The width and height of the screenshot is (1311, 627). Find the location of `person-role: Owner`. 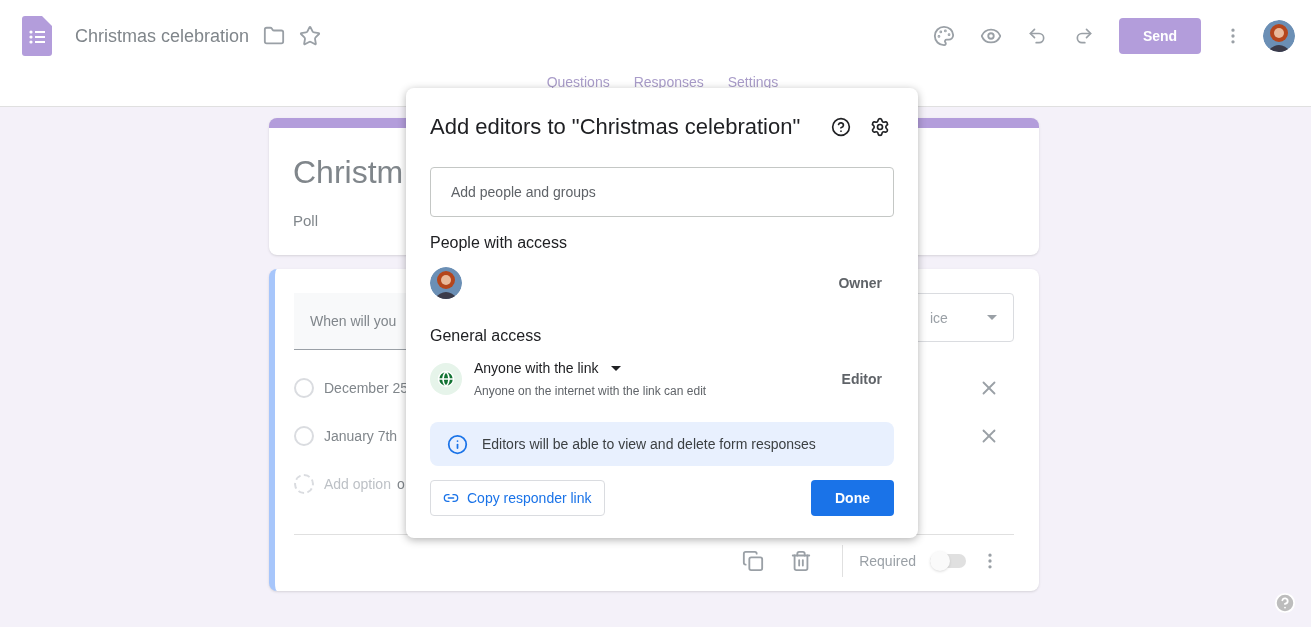

person-role: Owner is located at coordinates (860, 283).